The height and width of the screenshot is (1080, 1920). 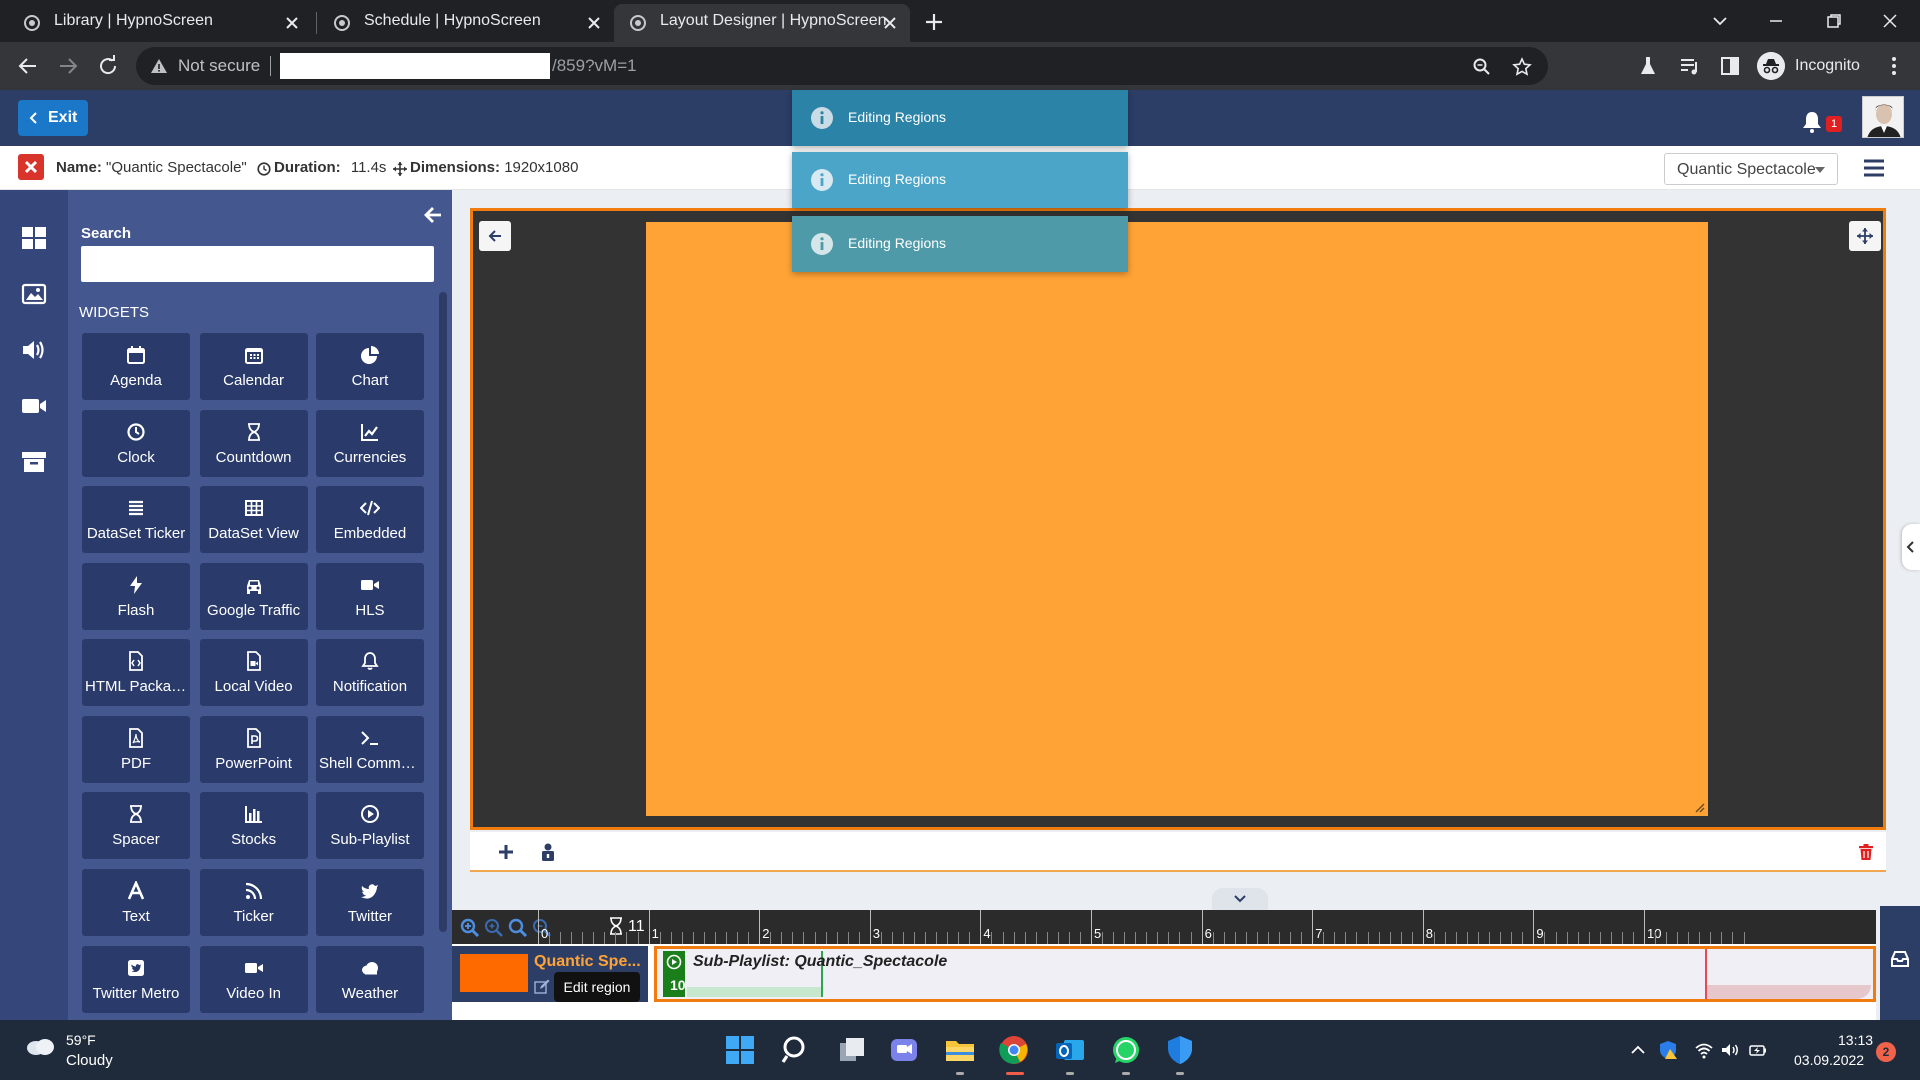 I want to click on widgets-grid-icon, so click(x=34, y=238).